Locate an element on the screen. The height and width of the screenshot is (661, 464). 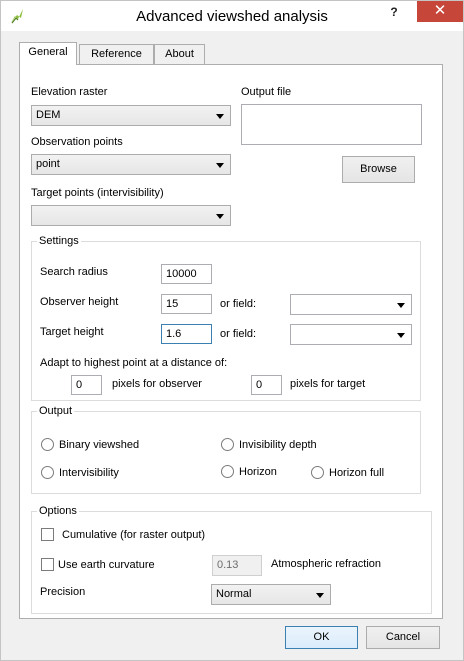
output-group is located at coordinates (226, 452).